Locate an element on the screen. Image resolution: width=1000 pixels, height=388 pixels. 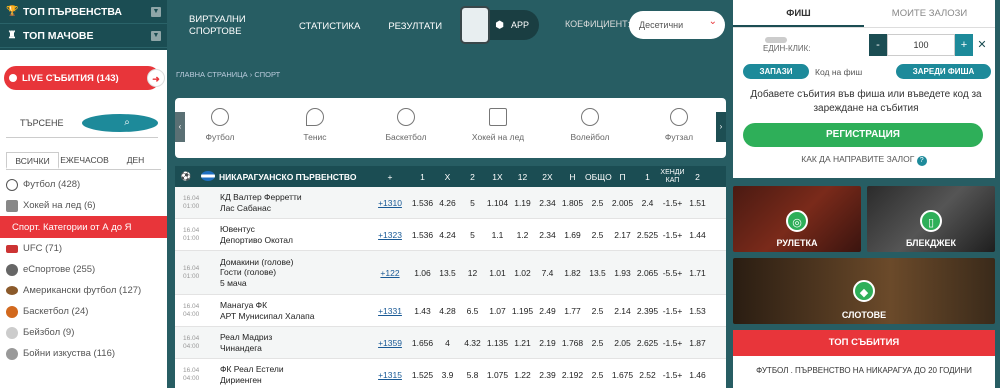
carousel-next-button: › is located at coordinates (721, 127).